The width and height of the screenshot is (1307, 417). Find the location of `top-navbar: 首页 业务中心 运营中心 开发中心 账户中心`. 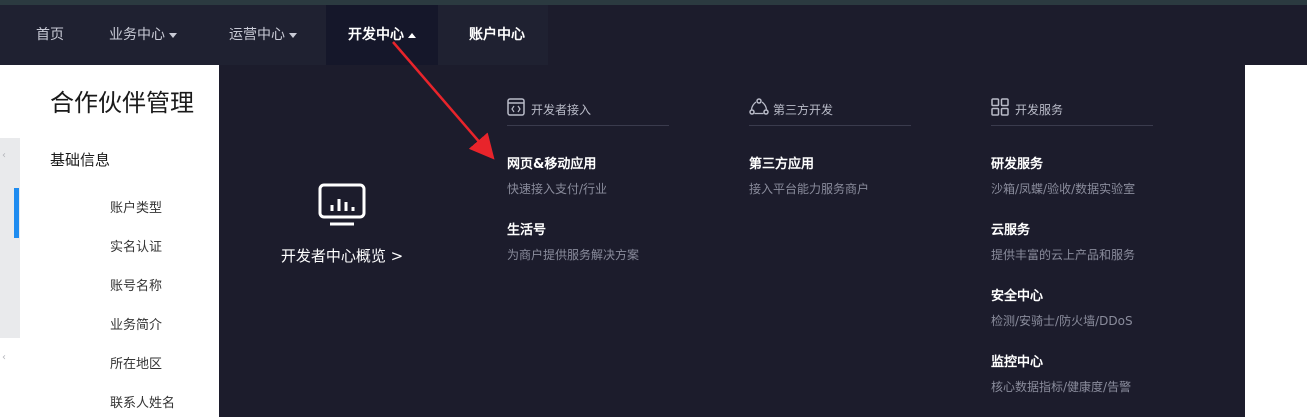

top-navbar: 首页 业务中心 运营中心 开发中心 账户中心 is located at coordinates (653, 35).